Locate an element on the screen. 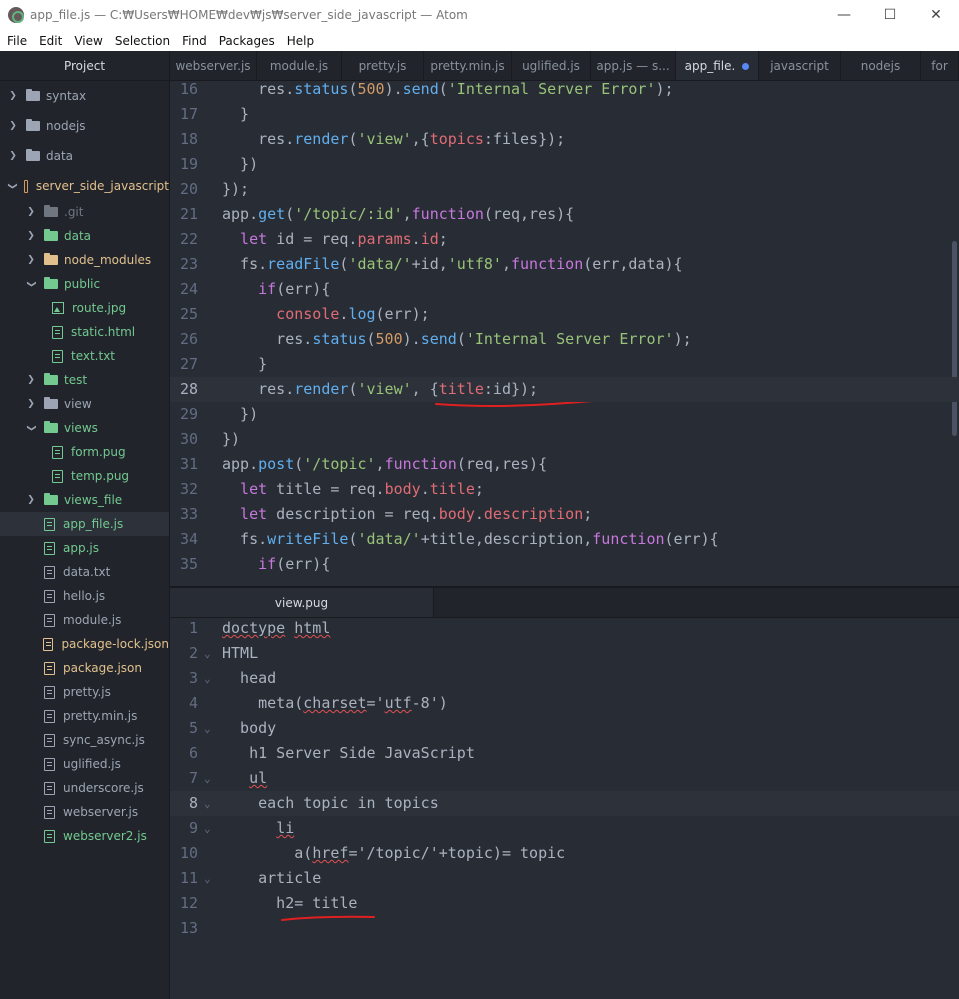 The image size is (959, 999). menu-view: View is located at coordinates (88, 41).